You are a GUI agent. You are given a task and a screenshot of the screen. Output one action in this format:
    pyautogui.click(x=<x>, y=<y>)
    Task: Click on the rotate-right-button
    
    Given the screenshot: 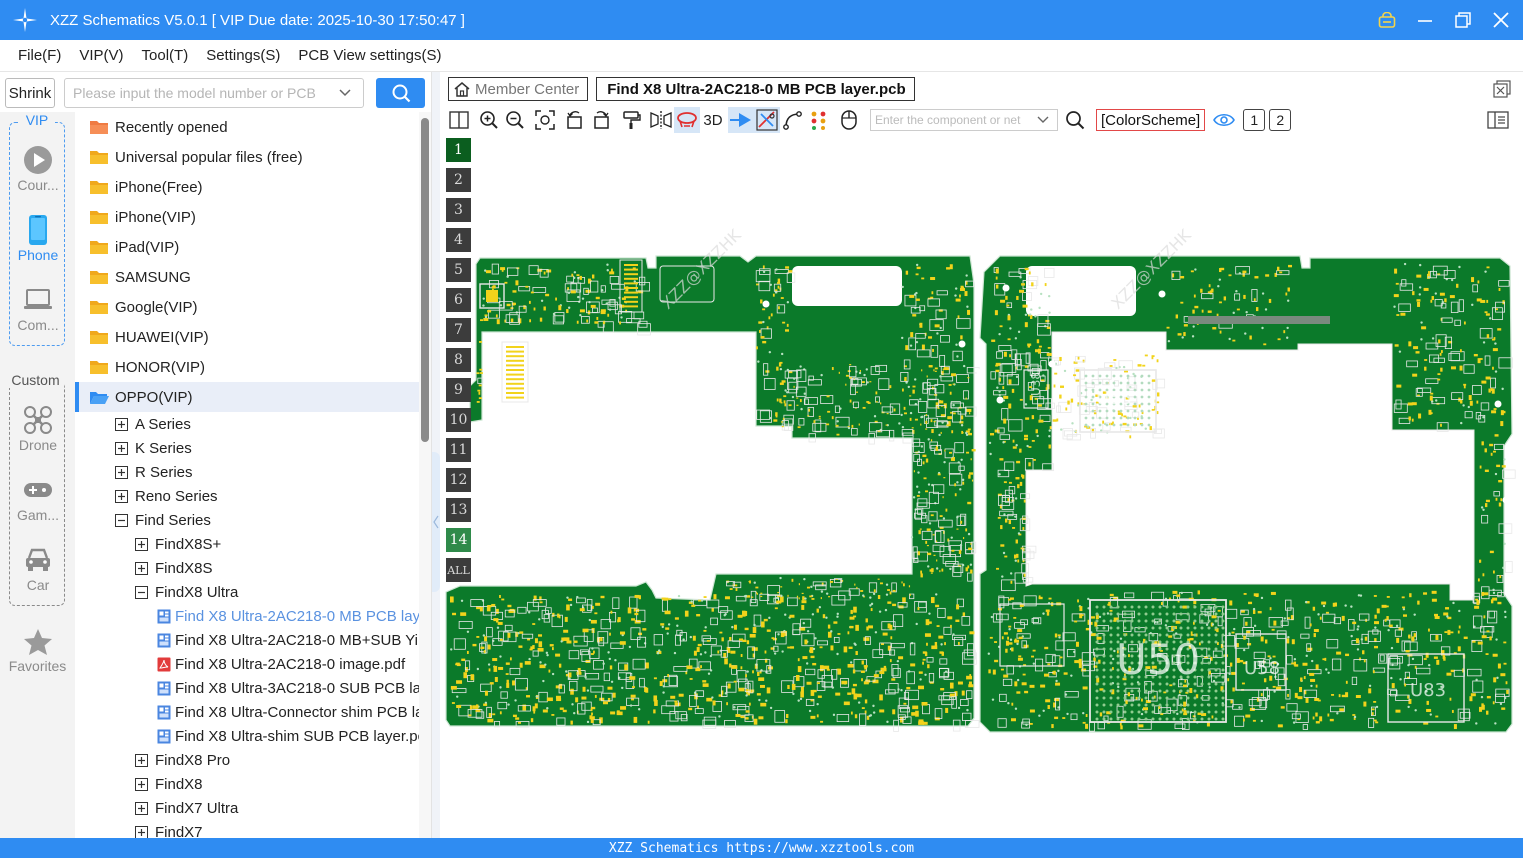 What is the action you would take?
    pyautogui.click(x=601, y=120)
    